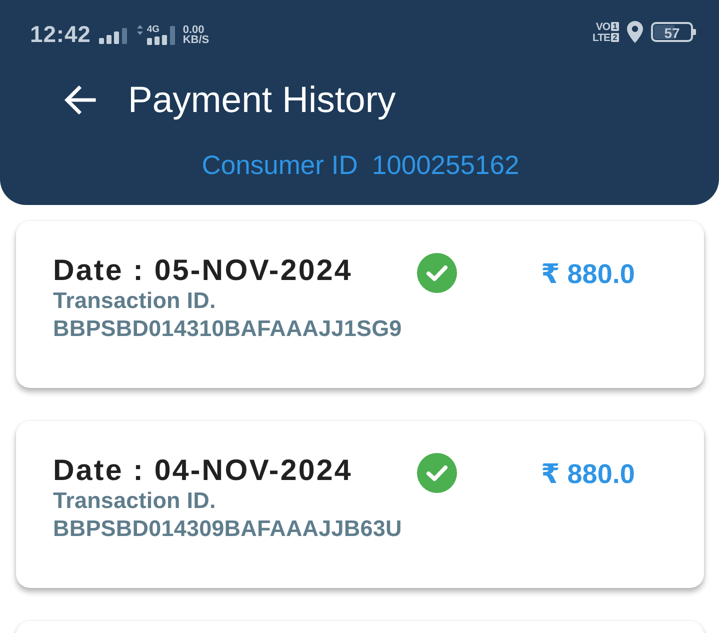 This screenshot has height=633, width=719. I want to click on location-pin-icon, so click(635, 32).